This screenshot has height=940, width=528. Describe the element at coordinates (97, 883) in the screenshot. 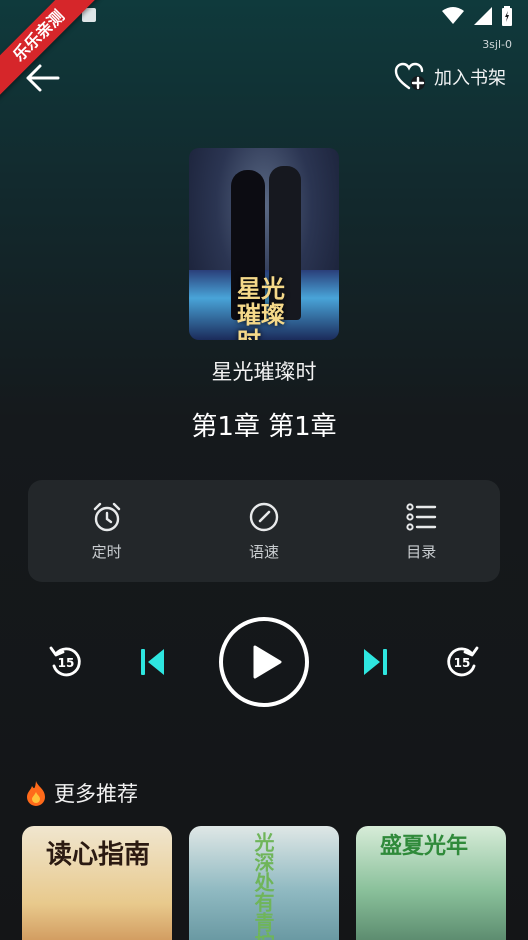

I see `recommendation-card-1: 读心指南` at that location.